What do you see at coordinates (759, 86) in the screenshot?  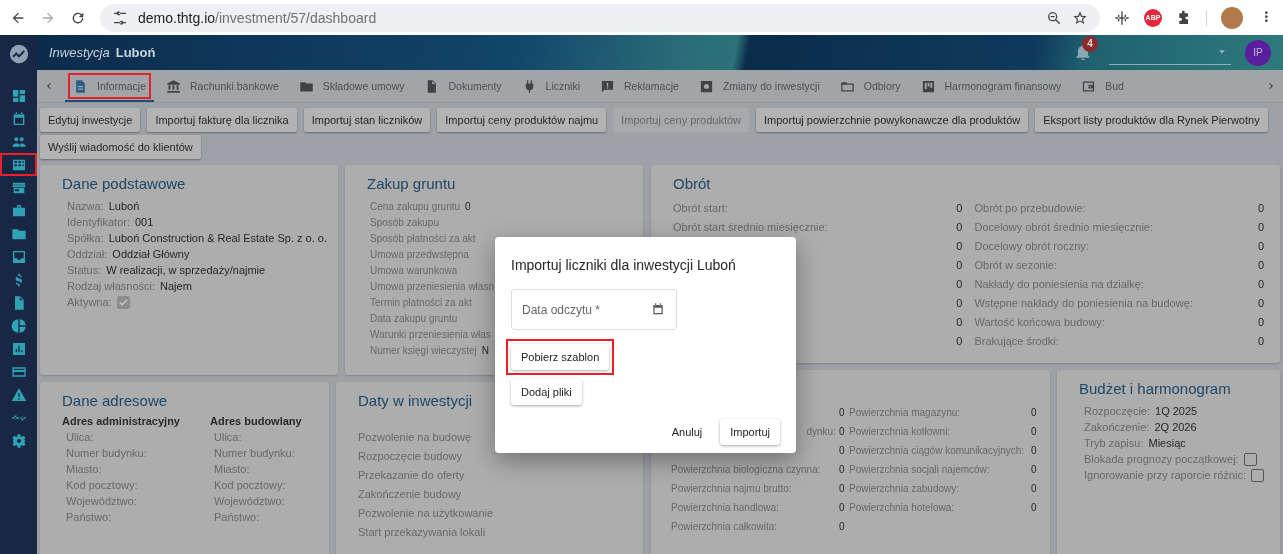 I see `tab: Zmiany do inwestycji` at bounding box center [759, 86].